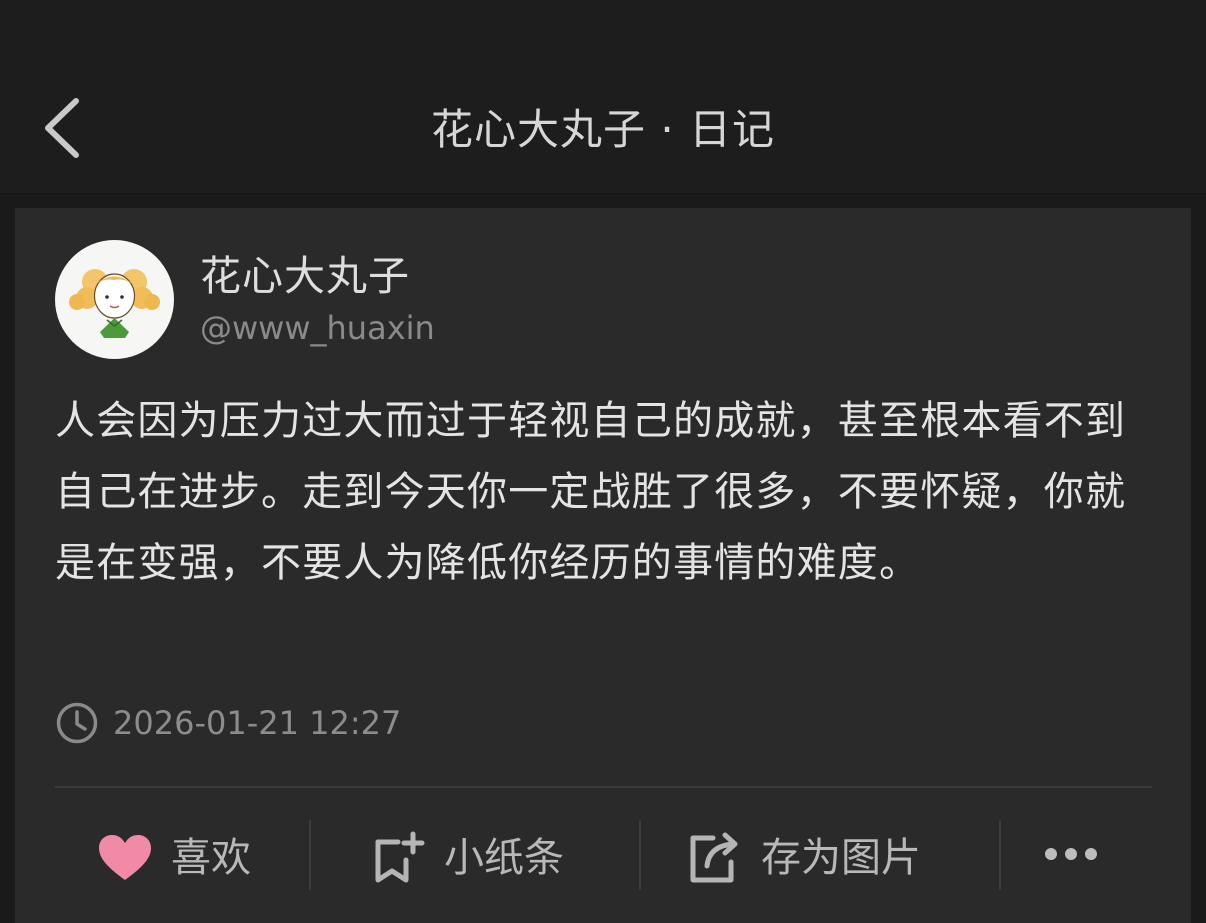  Describe the element at coordinates (504, 858) in the screenshot. I see `note-label: 小纸条` at that location.